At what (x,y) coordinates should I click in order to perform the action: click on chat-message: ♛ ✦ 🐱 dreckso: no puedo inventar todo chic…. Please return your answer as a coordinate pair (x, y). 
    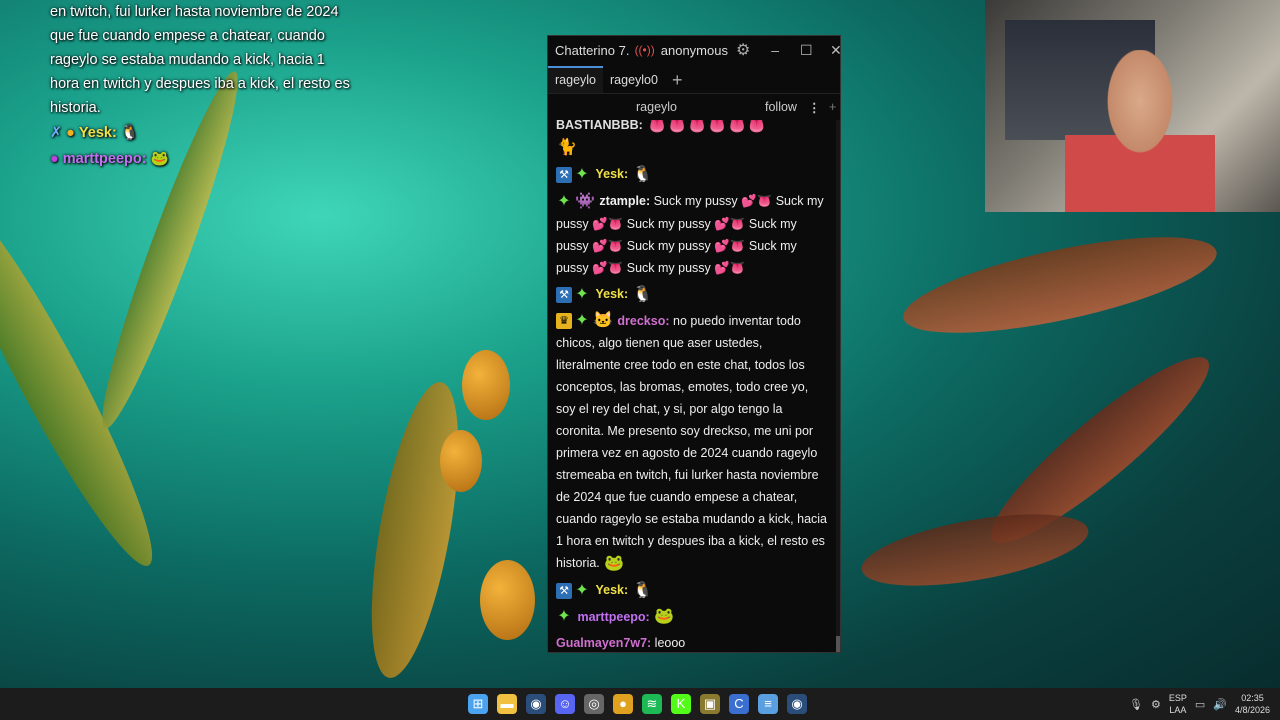
    Looking at the image, I should click on (693, 442).